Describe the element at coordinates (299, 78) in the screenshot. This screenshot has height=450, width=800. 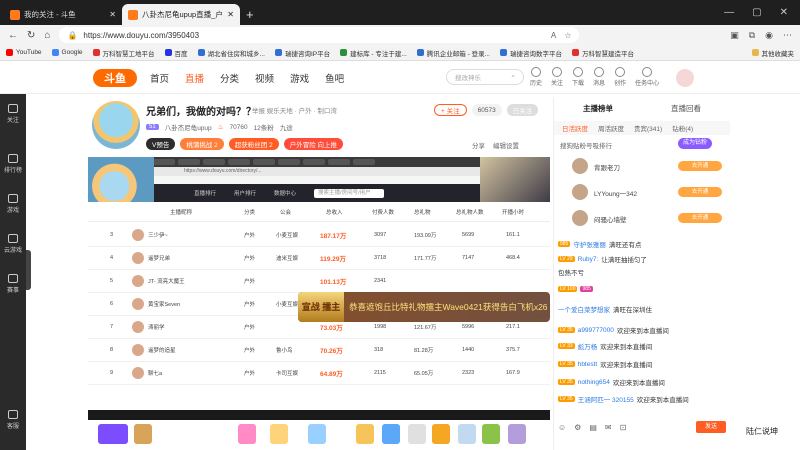
I see `nav-game: 游戏` at that location.